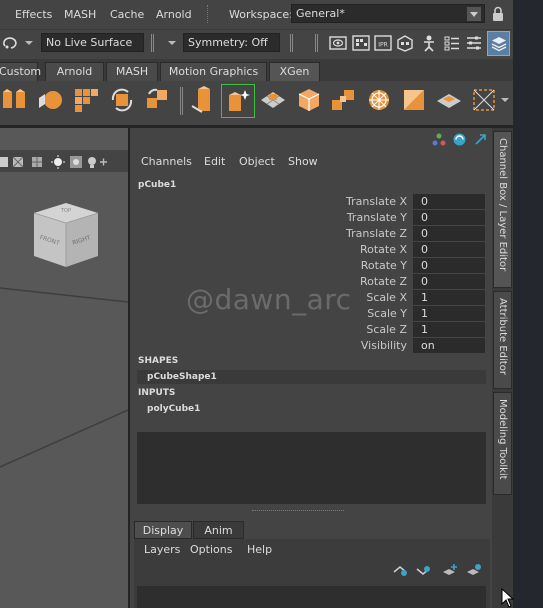 Image resolution: width=543 pixels, height=608 pixels. I want to click on xgen-collection-icon, so click(15, 100).